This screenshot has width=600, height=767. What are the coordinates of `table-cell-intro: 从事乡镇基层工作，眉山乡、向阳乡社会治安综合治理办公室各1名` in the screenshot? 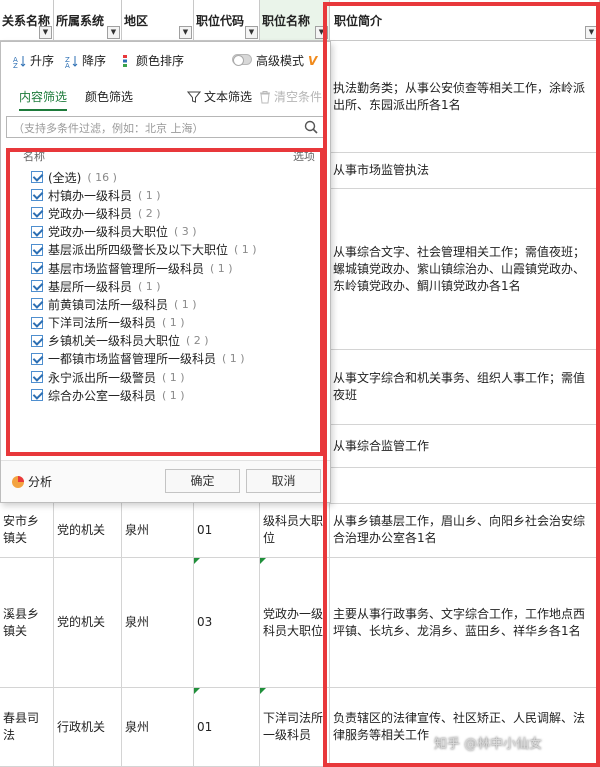 It's located at (465, 530).